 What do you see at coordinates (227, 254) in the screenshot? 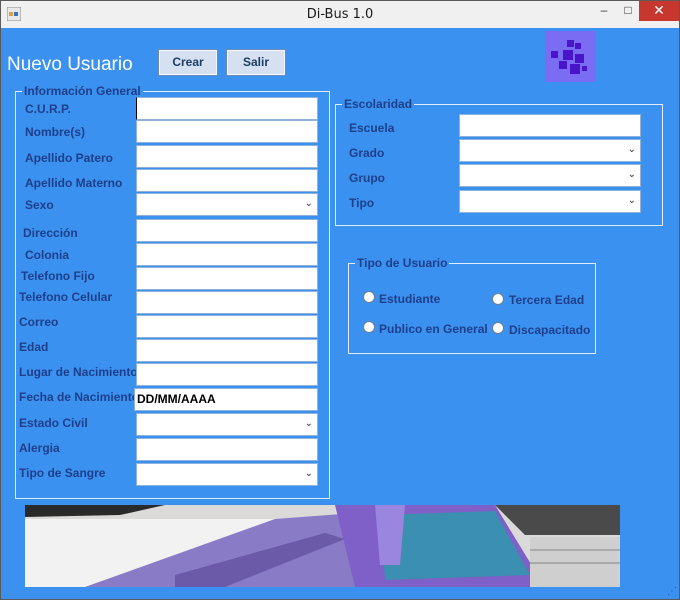
I see `colonia-field` at bounding box center [227, 254].